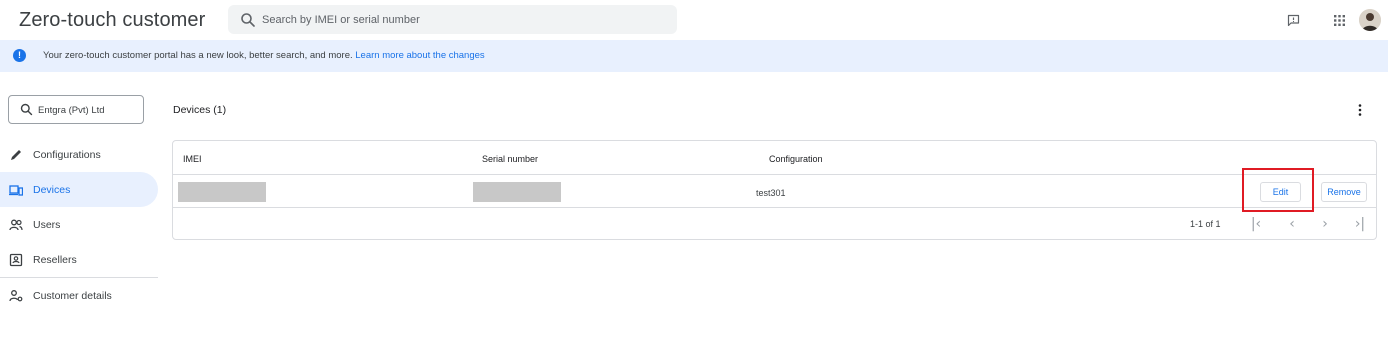 Image resolution: width=1388 pixels, height=346 pixels. I want to click on sidebar-item-label: Users, so click(47, 225).